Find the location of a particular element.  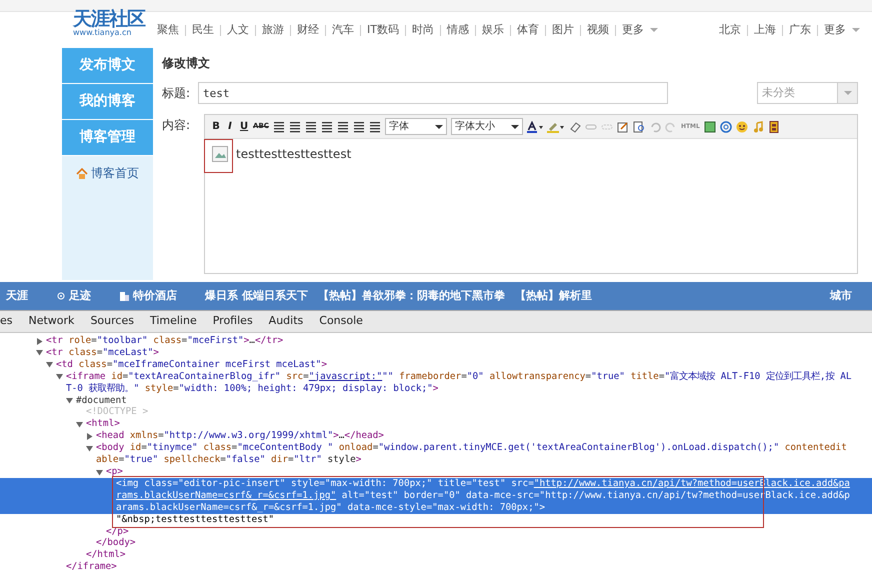

preview-icon is located at coordinates (638, 126).